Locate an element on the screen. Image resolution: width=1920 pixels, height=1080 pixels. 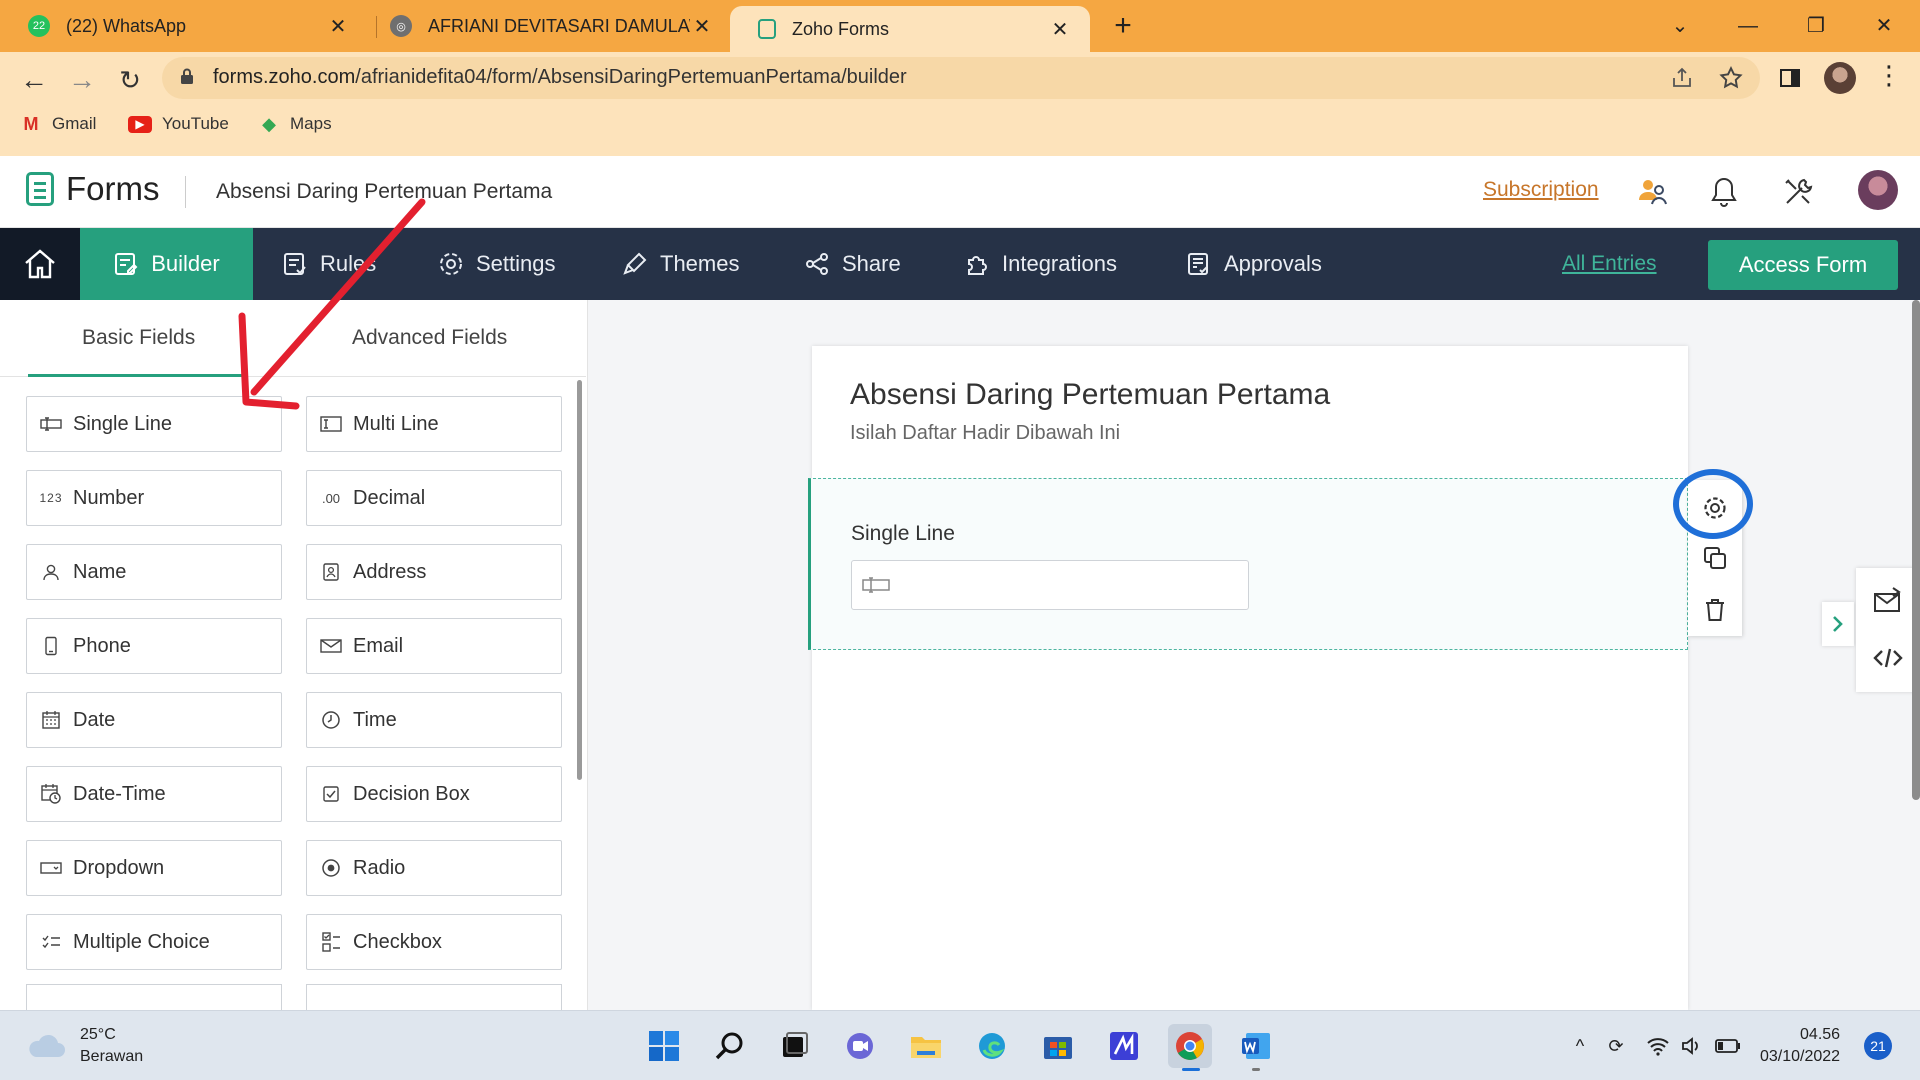
side-panel-icon is located at coordinates (1790, 78).